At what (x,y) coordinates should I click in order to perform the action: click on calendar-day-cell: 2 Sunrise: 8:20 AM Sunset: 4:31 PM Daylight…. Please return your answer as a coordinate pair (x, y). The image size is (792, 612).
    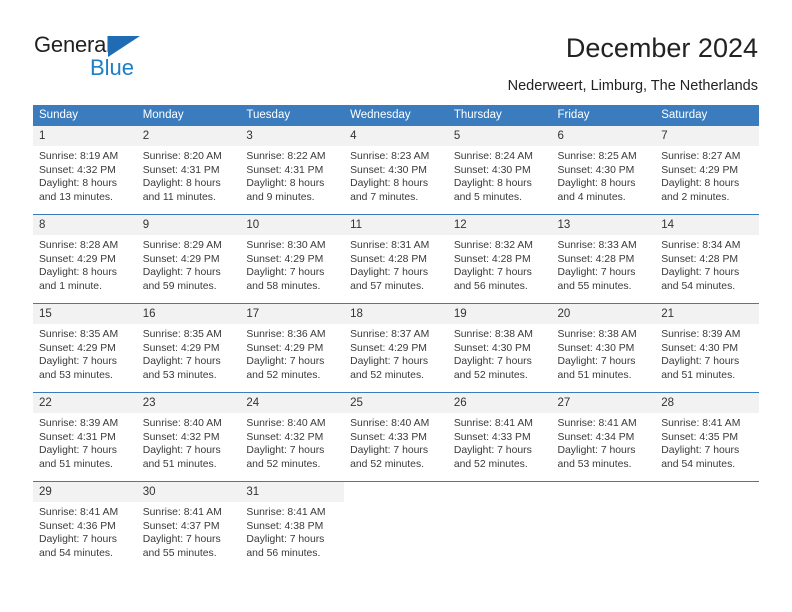
    Looking at the image, I should click on (188, 170).